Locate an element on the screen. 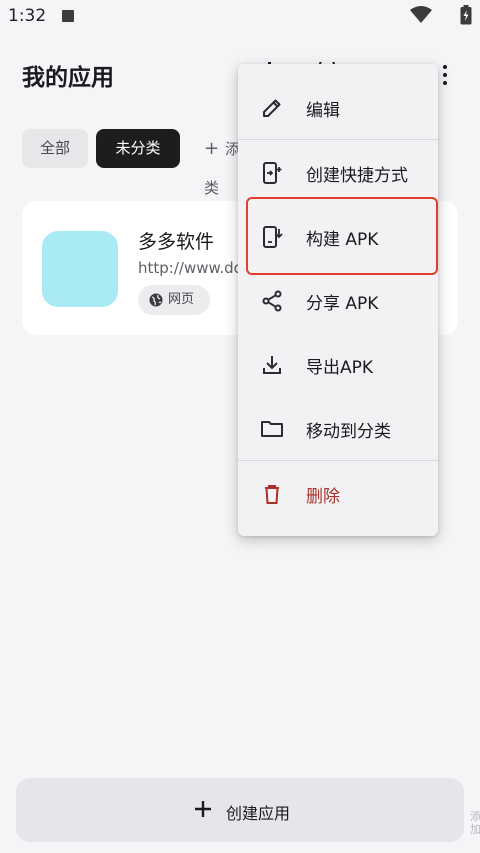  status-bar: 1:32 is located at coordinates (240, 17).